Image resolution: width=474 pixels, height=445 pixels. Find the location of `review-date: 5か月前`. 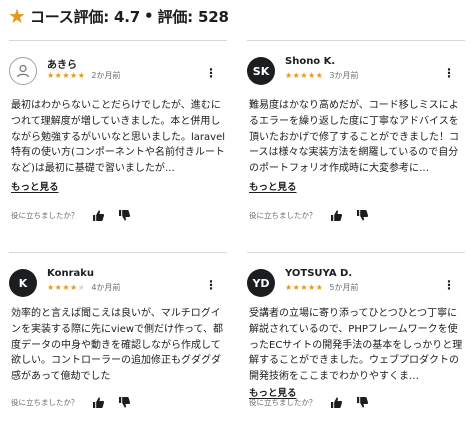

review-date: 5か月前 is located at coordinates (344, 287).